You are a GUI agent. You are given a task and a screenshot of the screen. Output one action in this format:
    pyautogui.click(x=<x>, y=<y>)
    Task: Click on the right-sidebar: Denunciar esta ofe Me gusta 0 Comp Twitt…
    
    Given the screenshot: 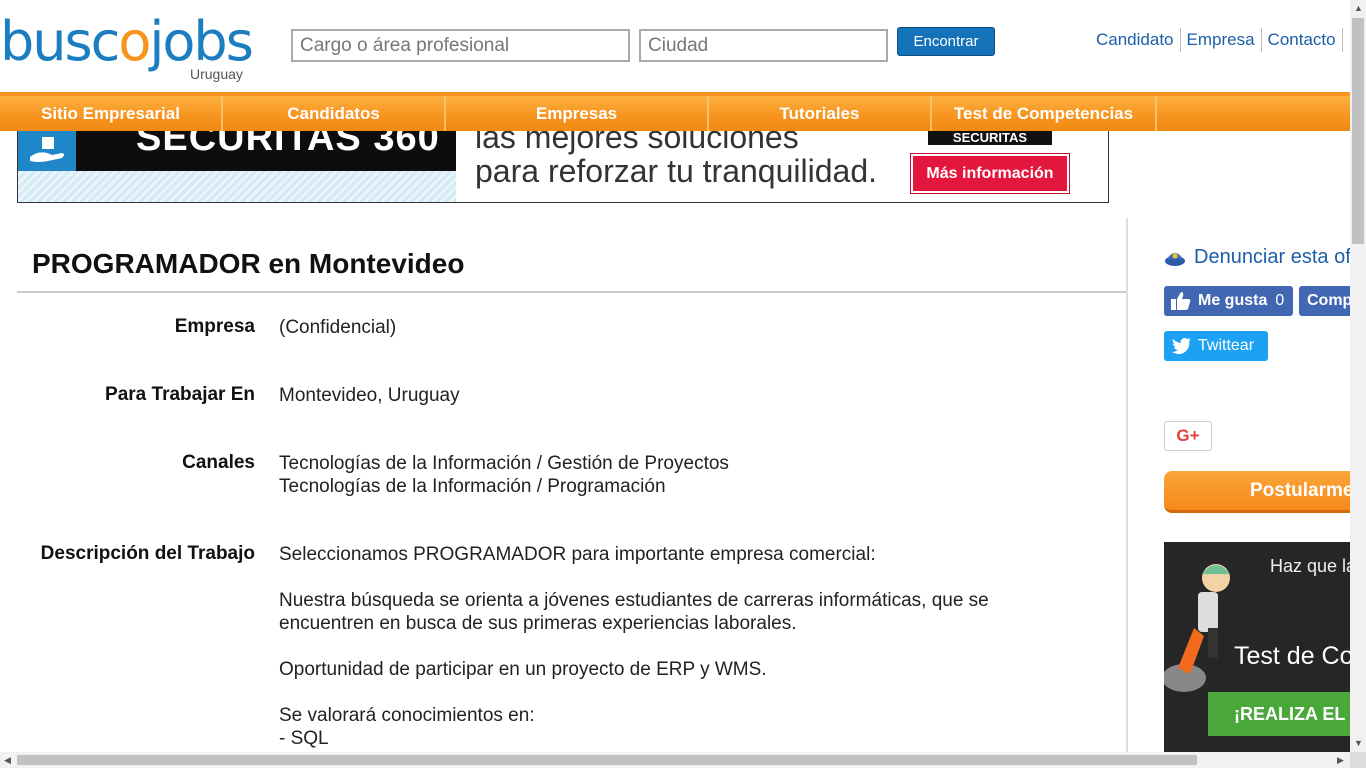 What is the action you would take?
    pyautogui.click(x=1240, y=488)
    